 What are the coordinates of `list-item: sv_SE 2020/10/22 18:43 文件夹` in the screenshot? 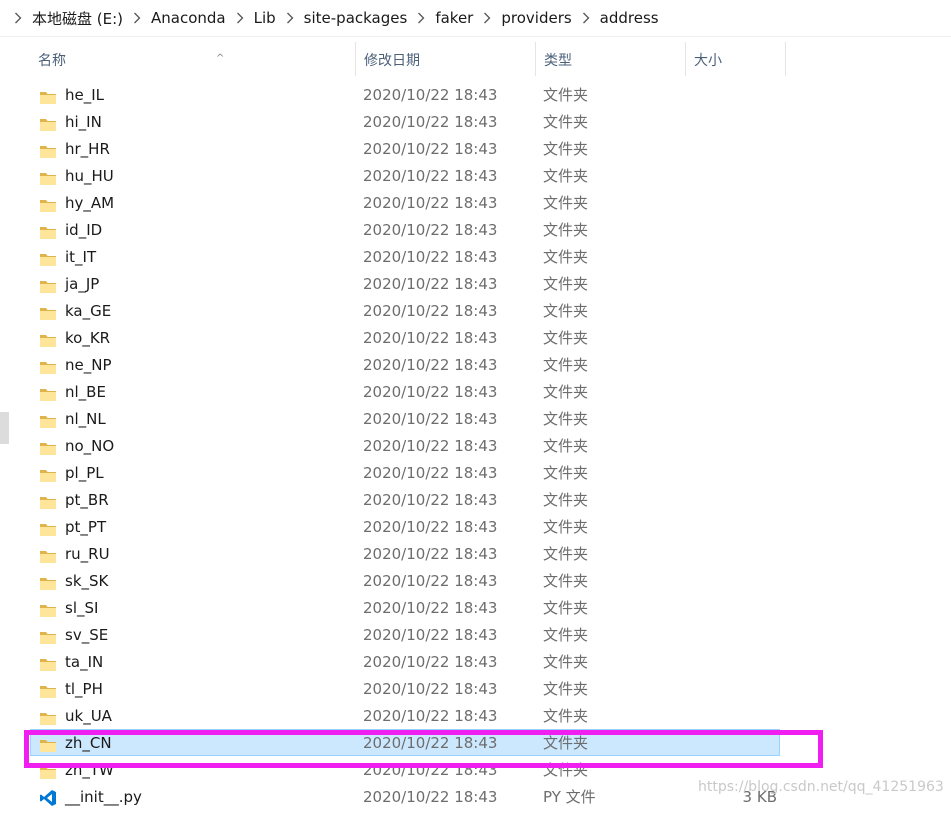 It's located at (405, 634).